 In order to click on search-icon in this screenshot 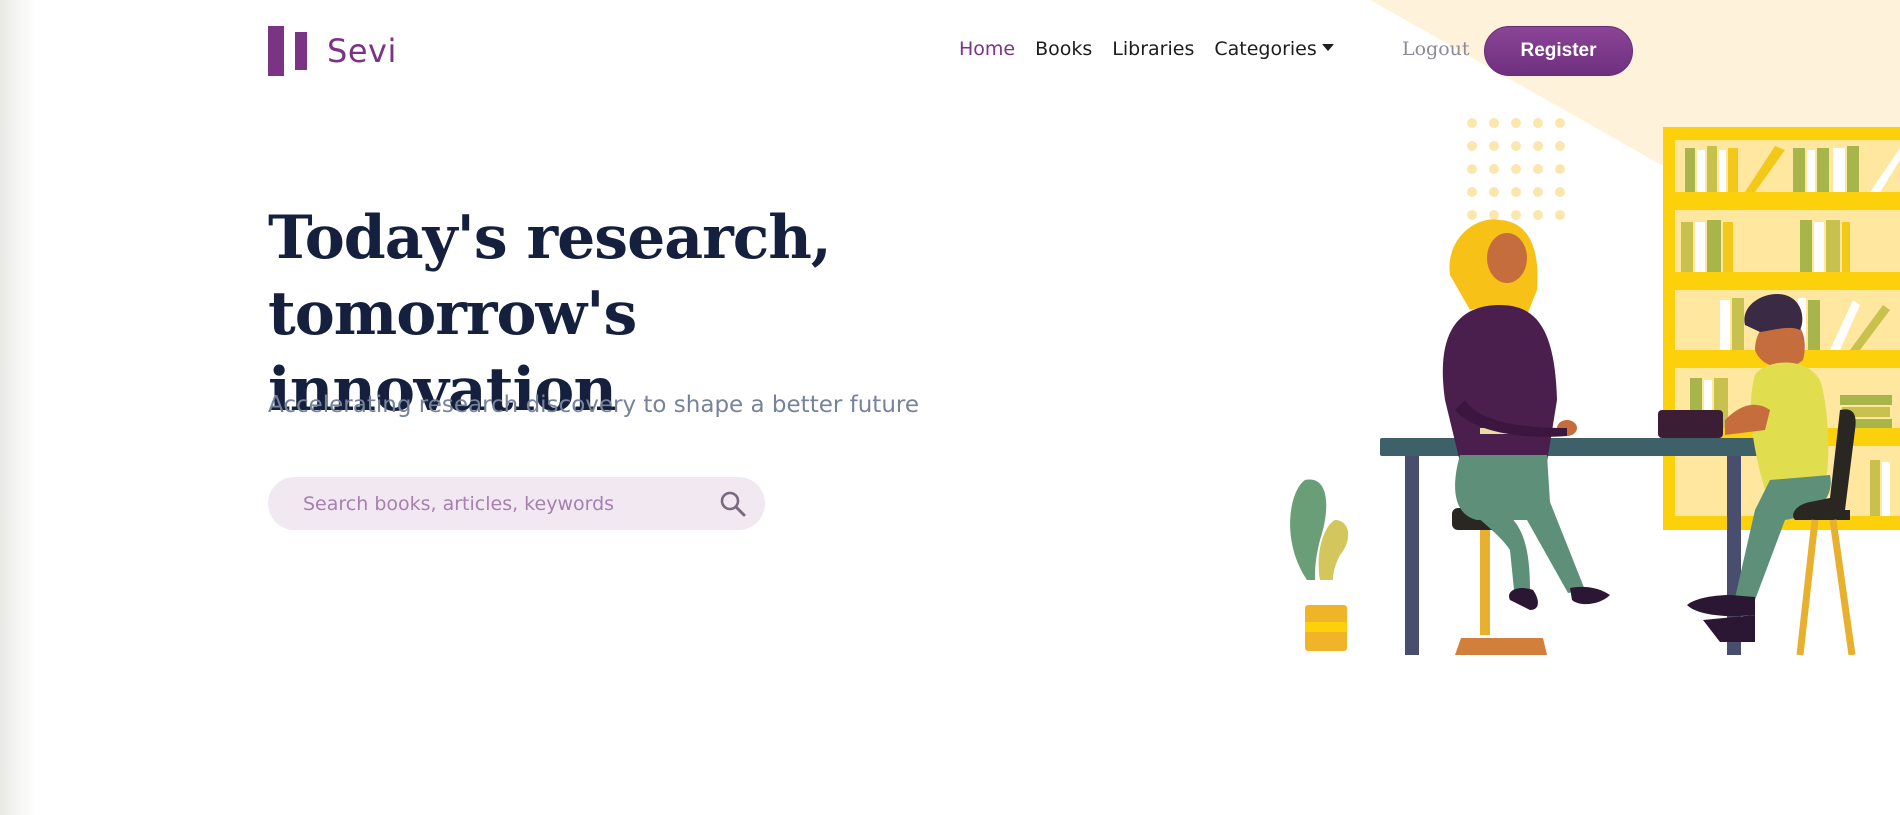, I will do `click(733, 504)`.